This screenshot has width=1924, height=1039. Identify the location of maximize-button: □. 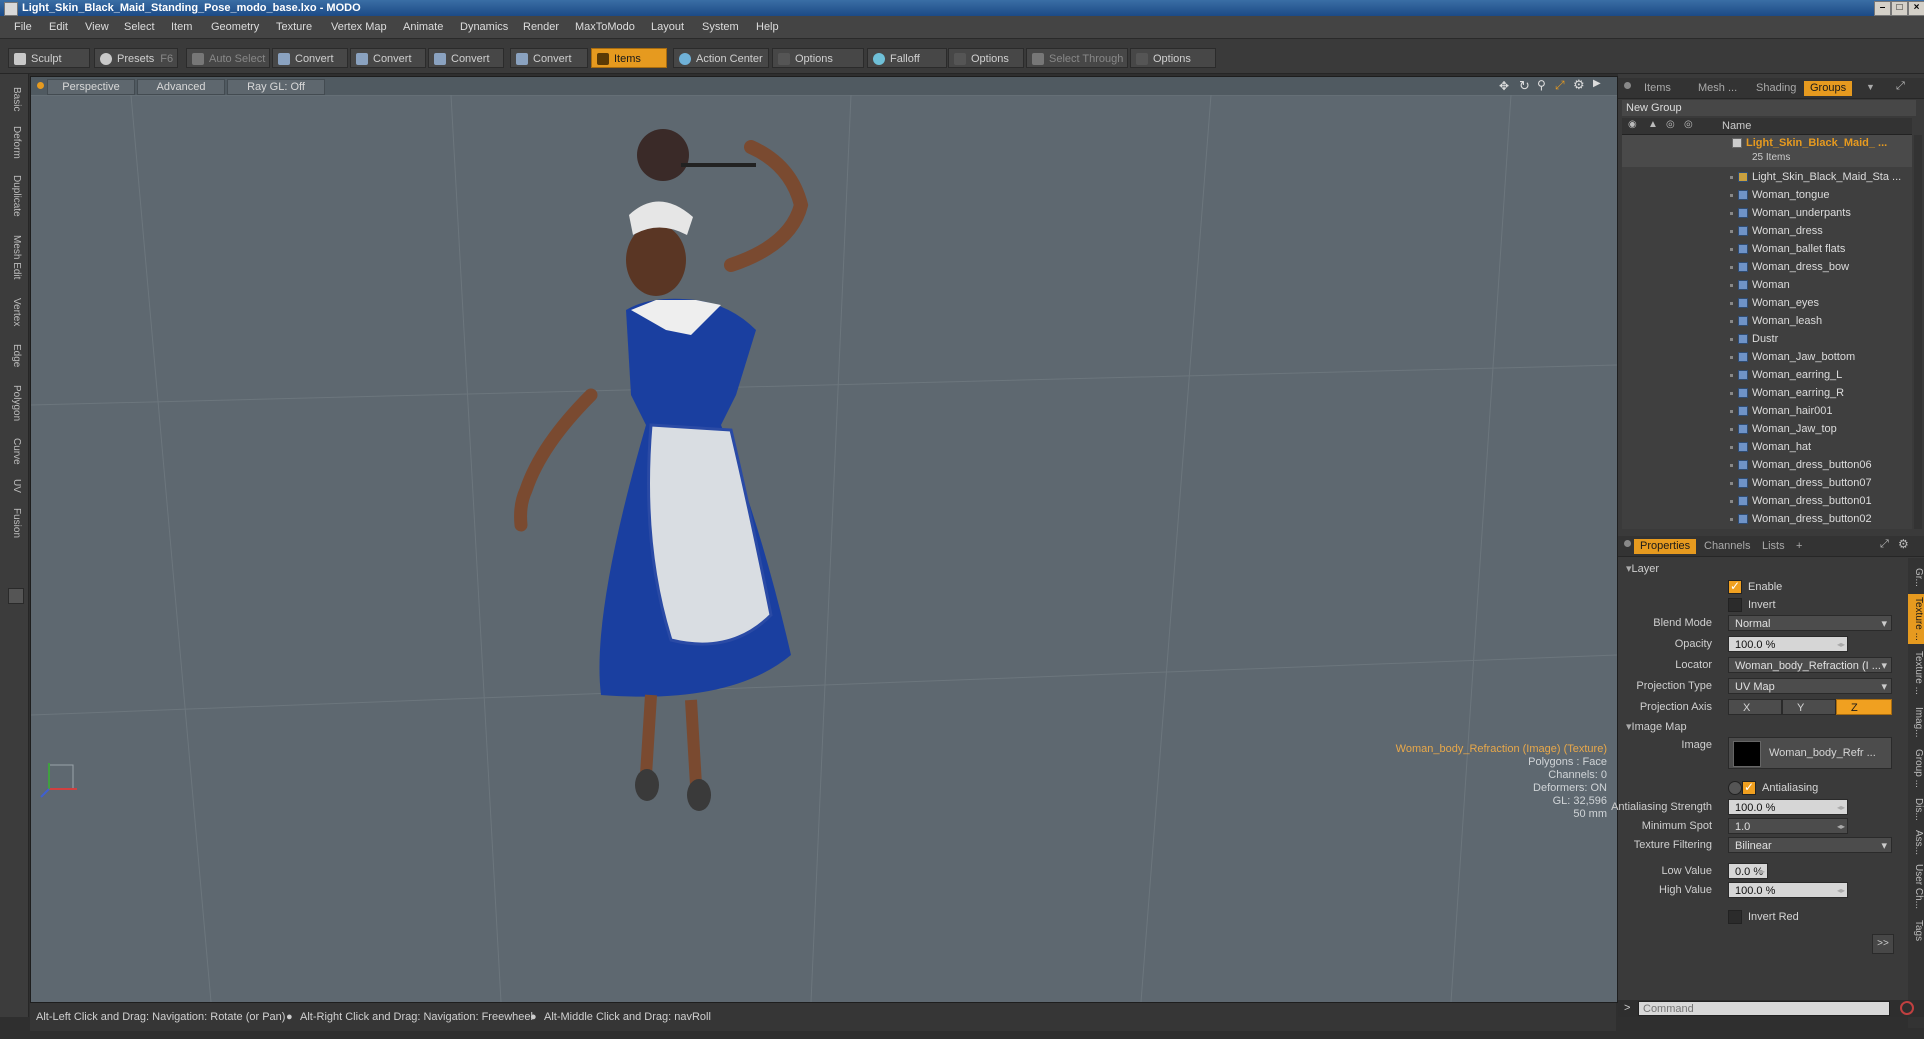
(1899, 8).